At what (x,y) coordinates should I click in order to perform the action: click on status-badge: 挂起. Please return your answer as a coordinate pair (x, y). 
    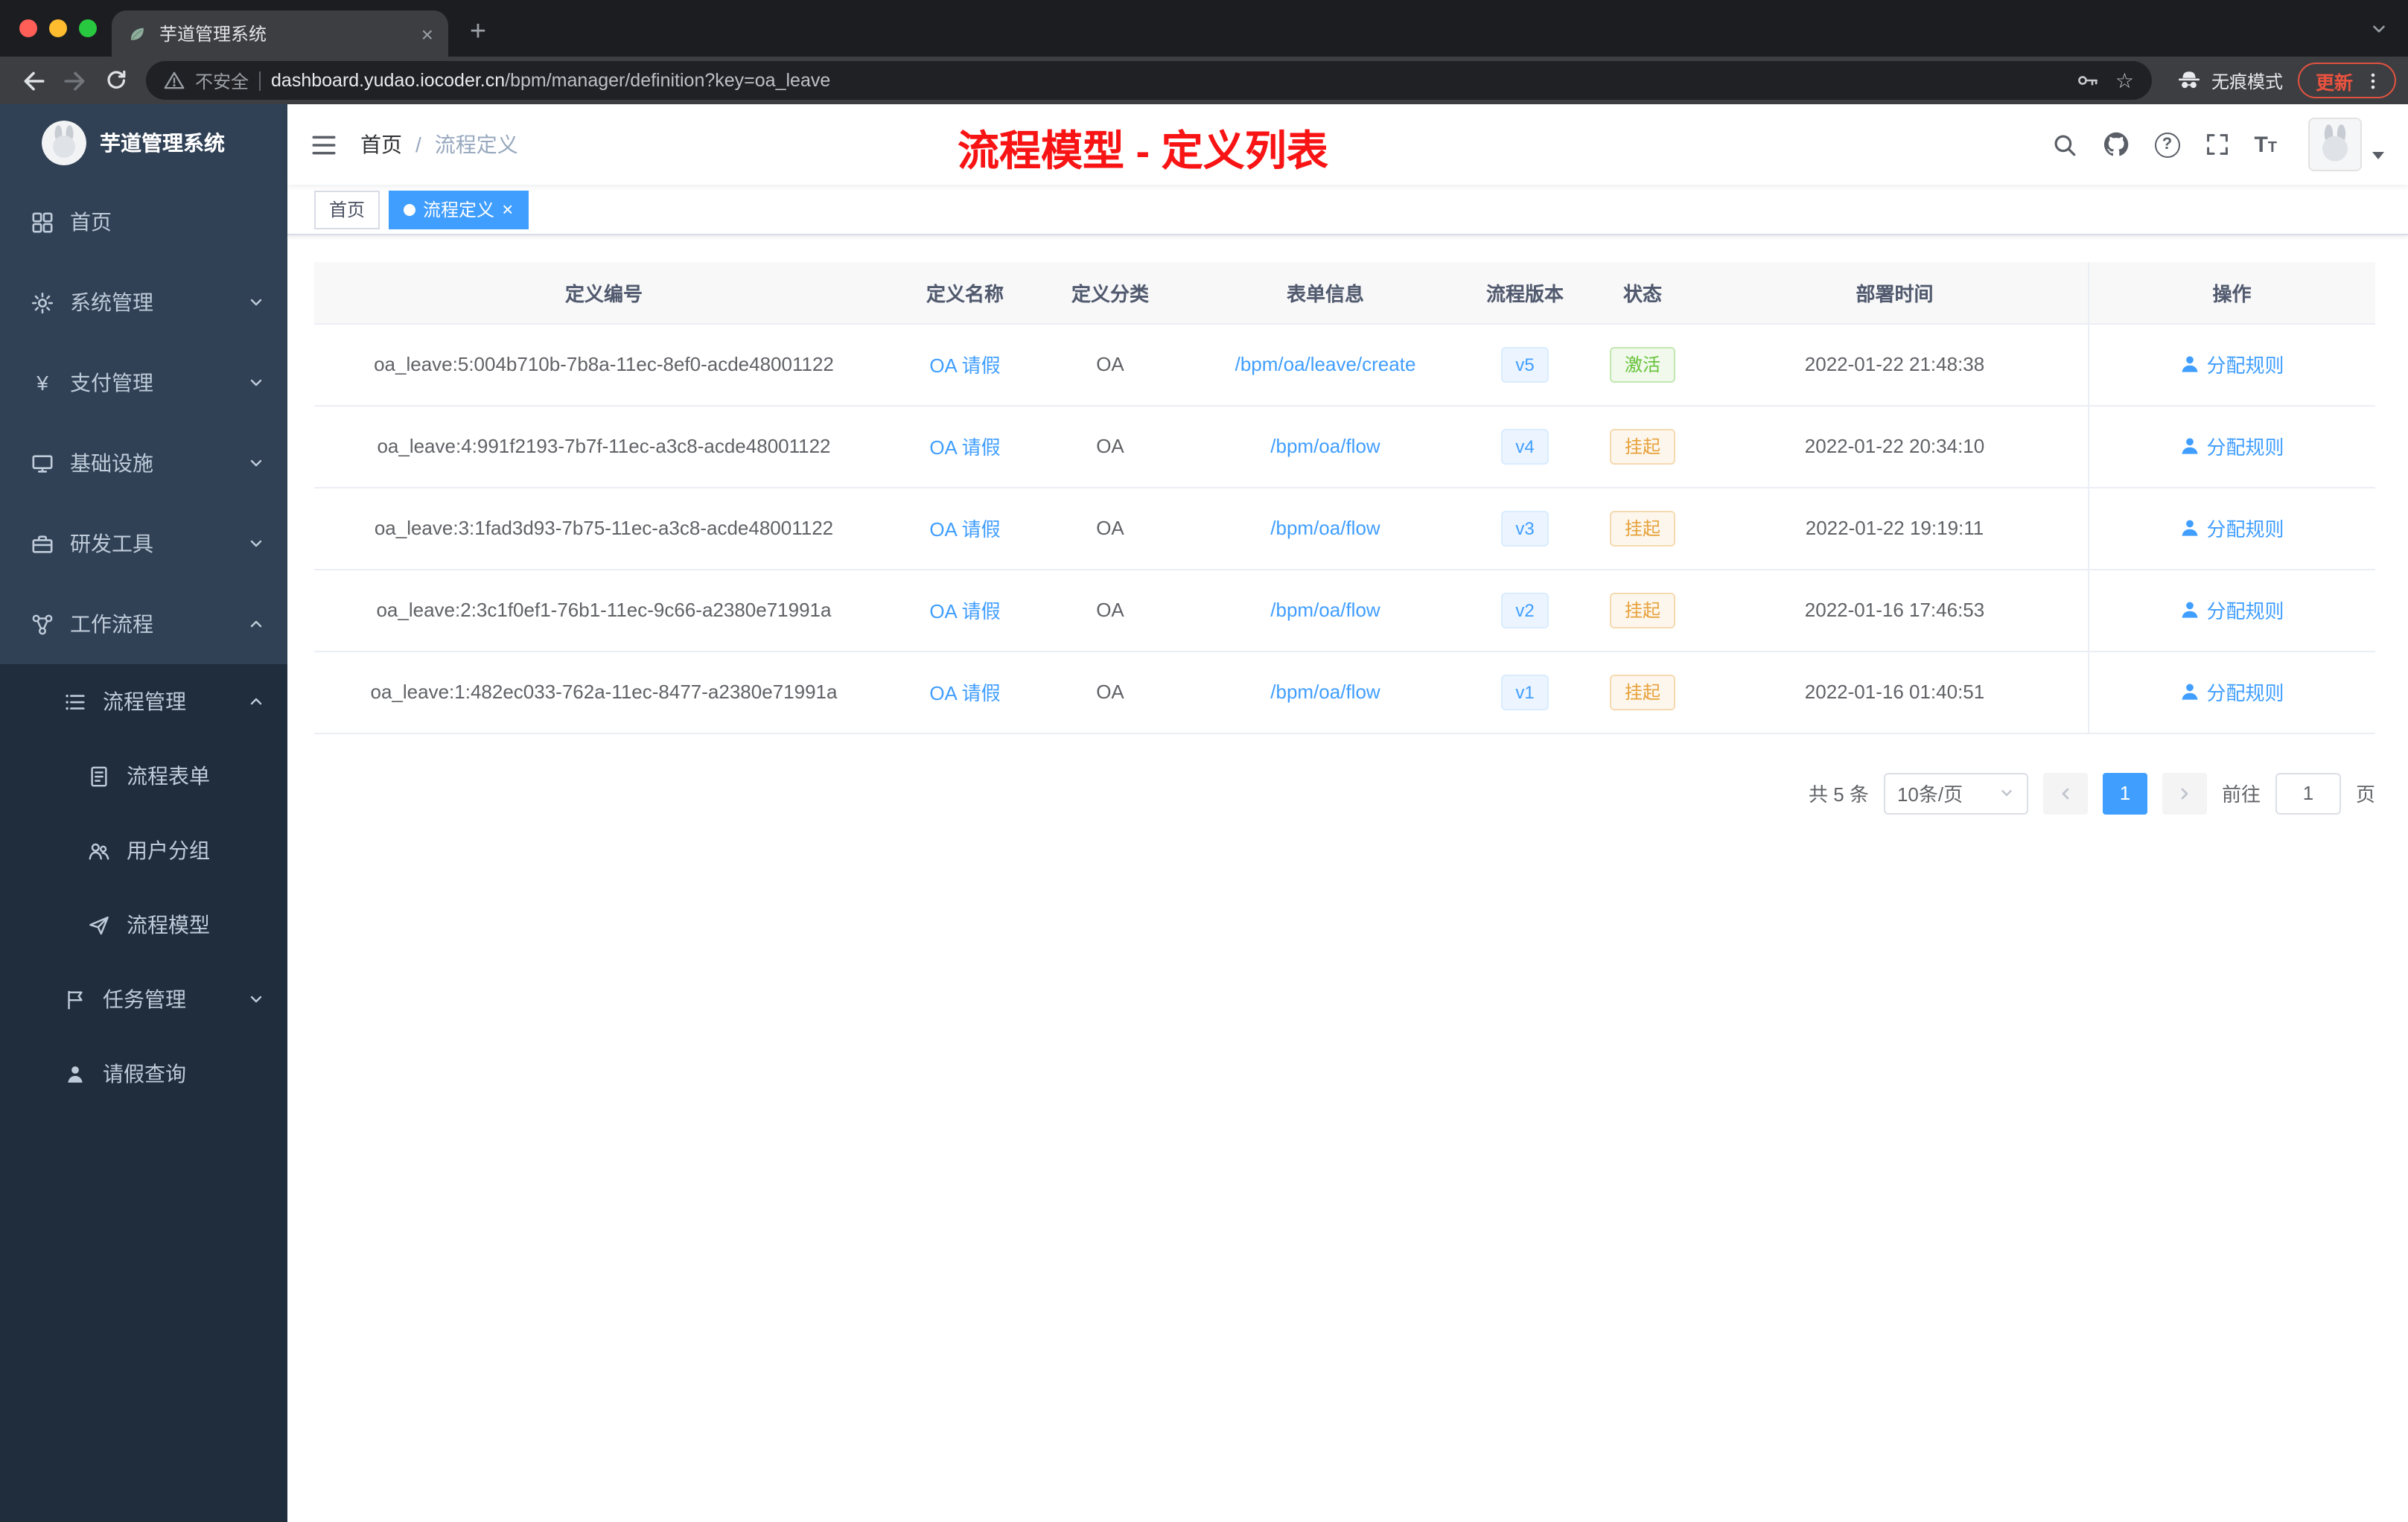
    Looking at the image, I should click on (1642, 610).